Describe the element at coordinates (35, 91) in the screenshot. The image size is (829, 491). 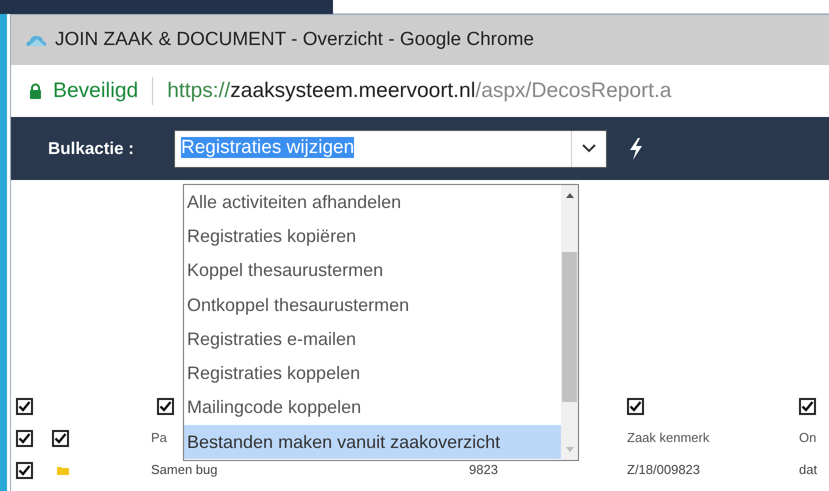
I see `lock-icon` at that location.